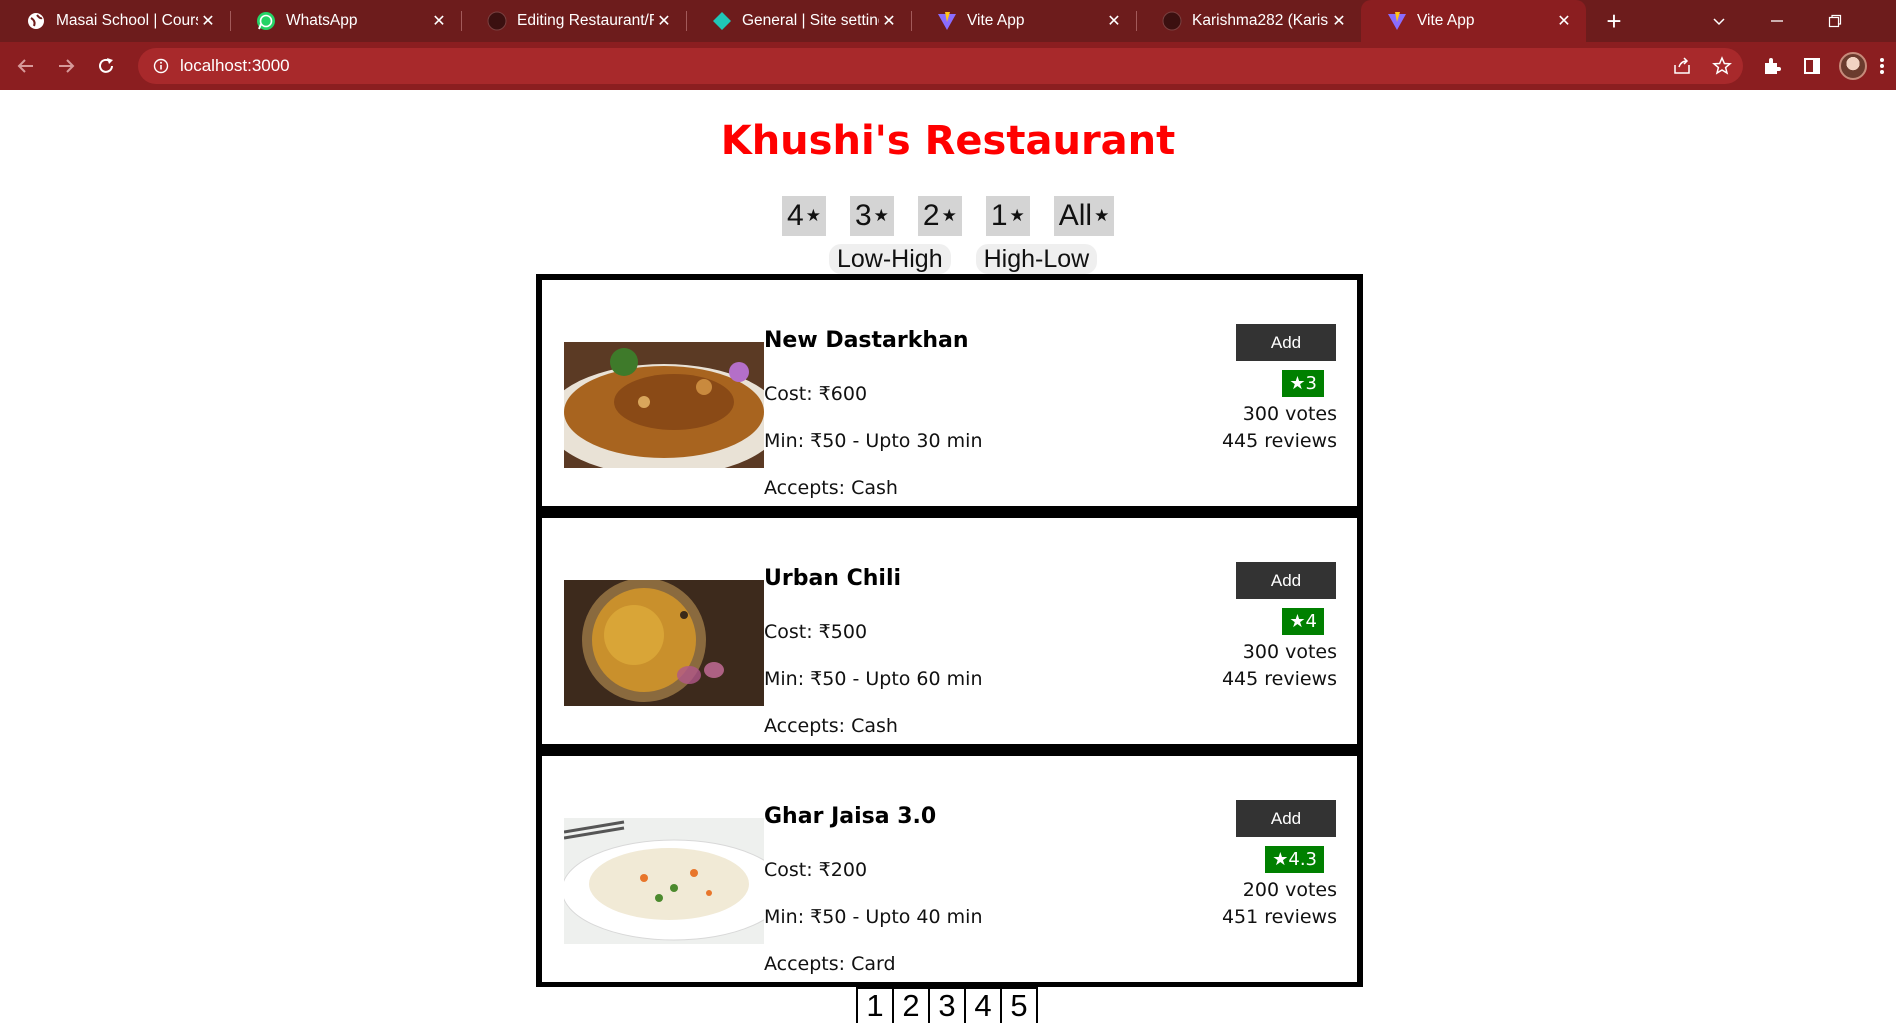 The image size is (1896, 1024). I want to click on tab-search-icon, so click(1719, 21).